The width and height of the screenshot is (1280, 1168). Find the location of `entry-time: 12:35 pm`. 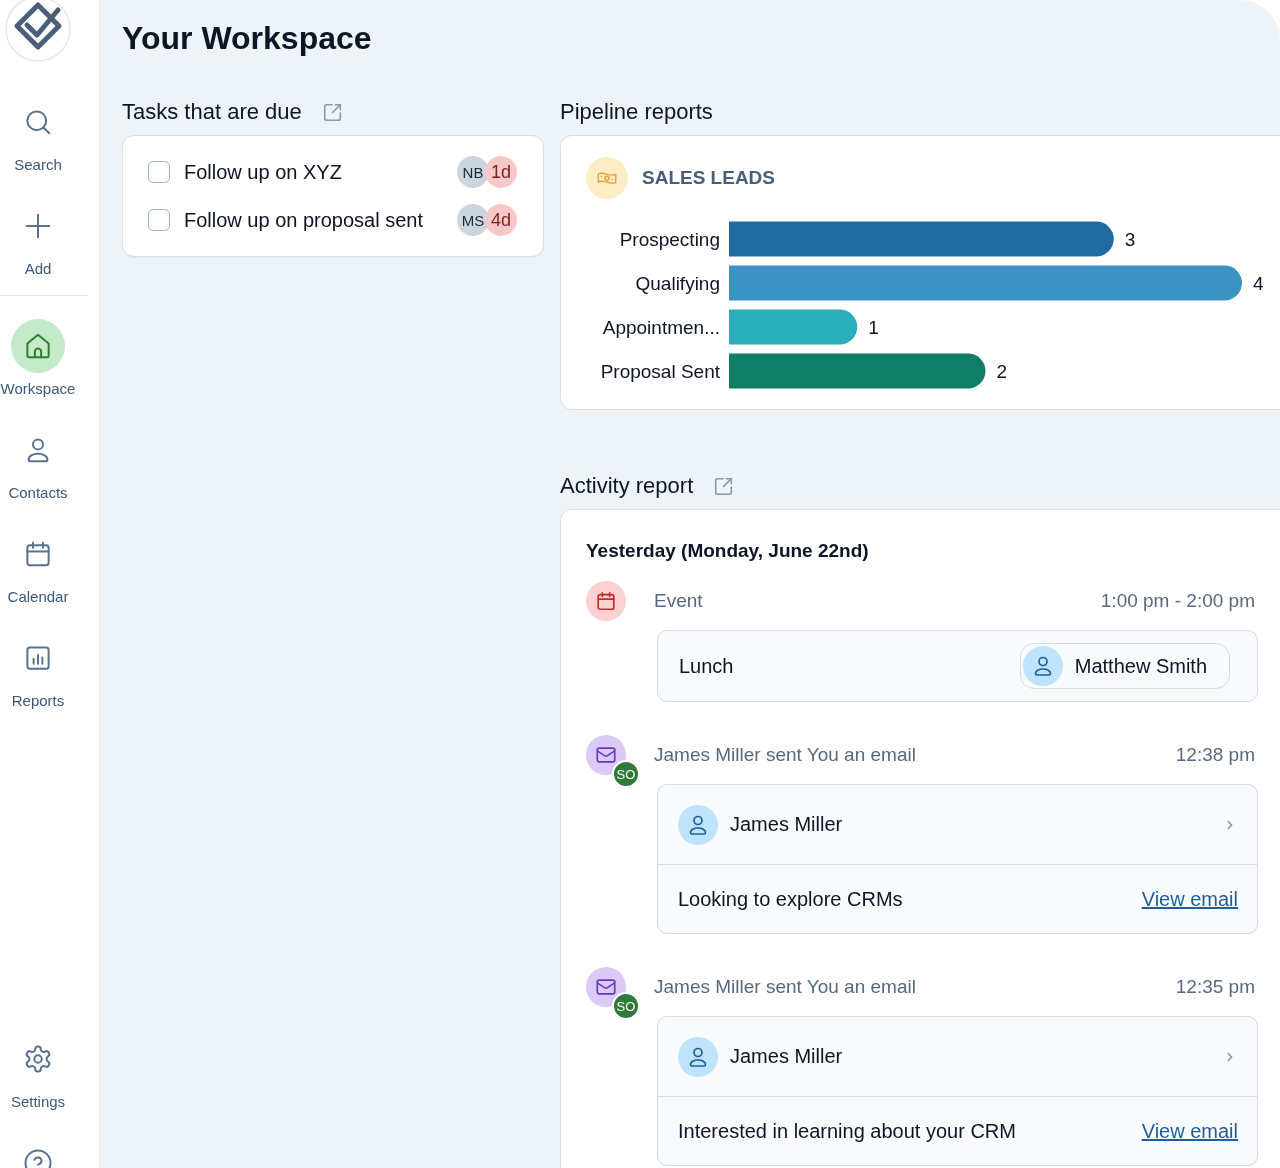

entry-time: 12:35 pm is located at coordinates (1215, 987).